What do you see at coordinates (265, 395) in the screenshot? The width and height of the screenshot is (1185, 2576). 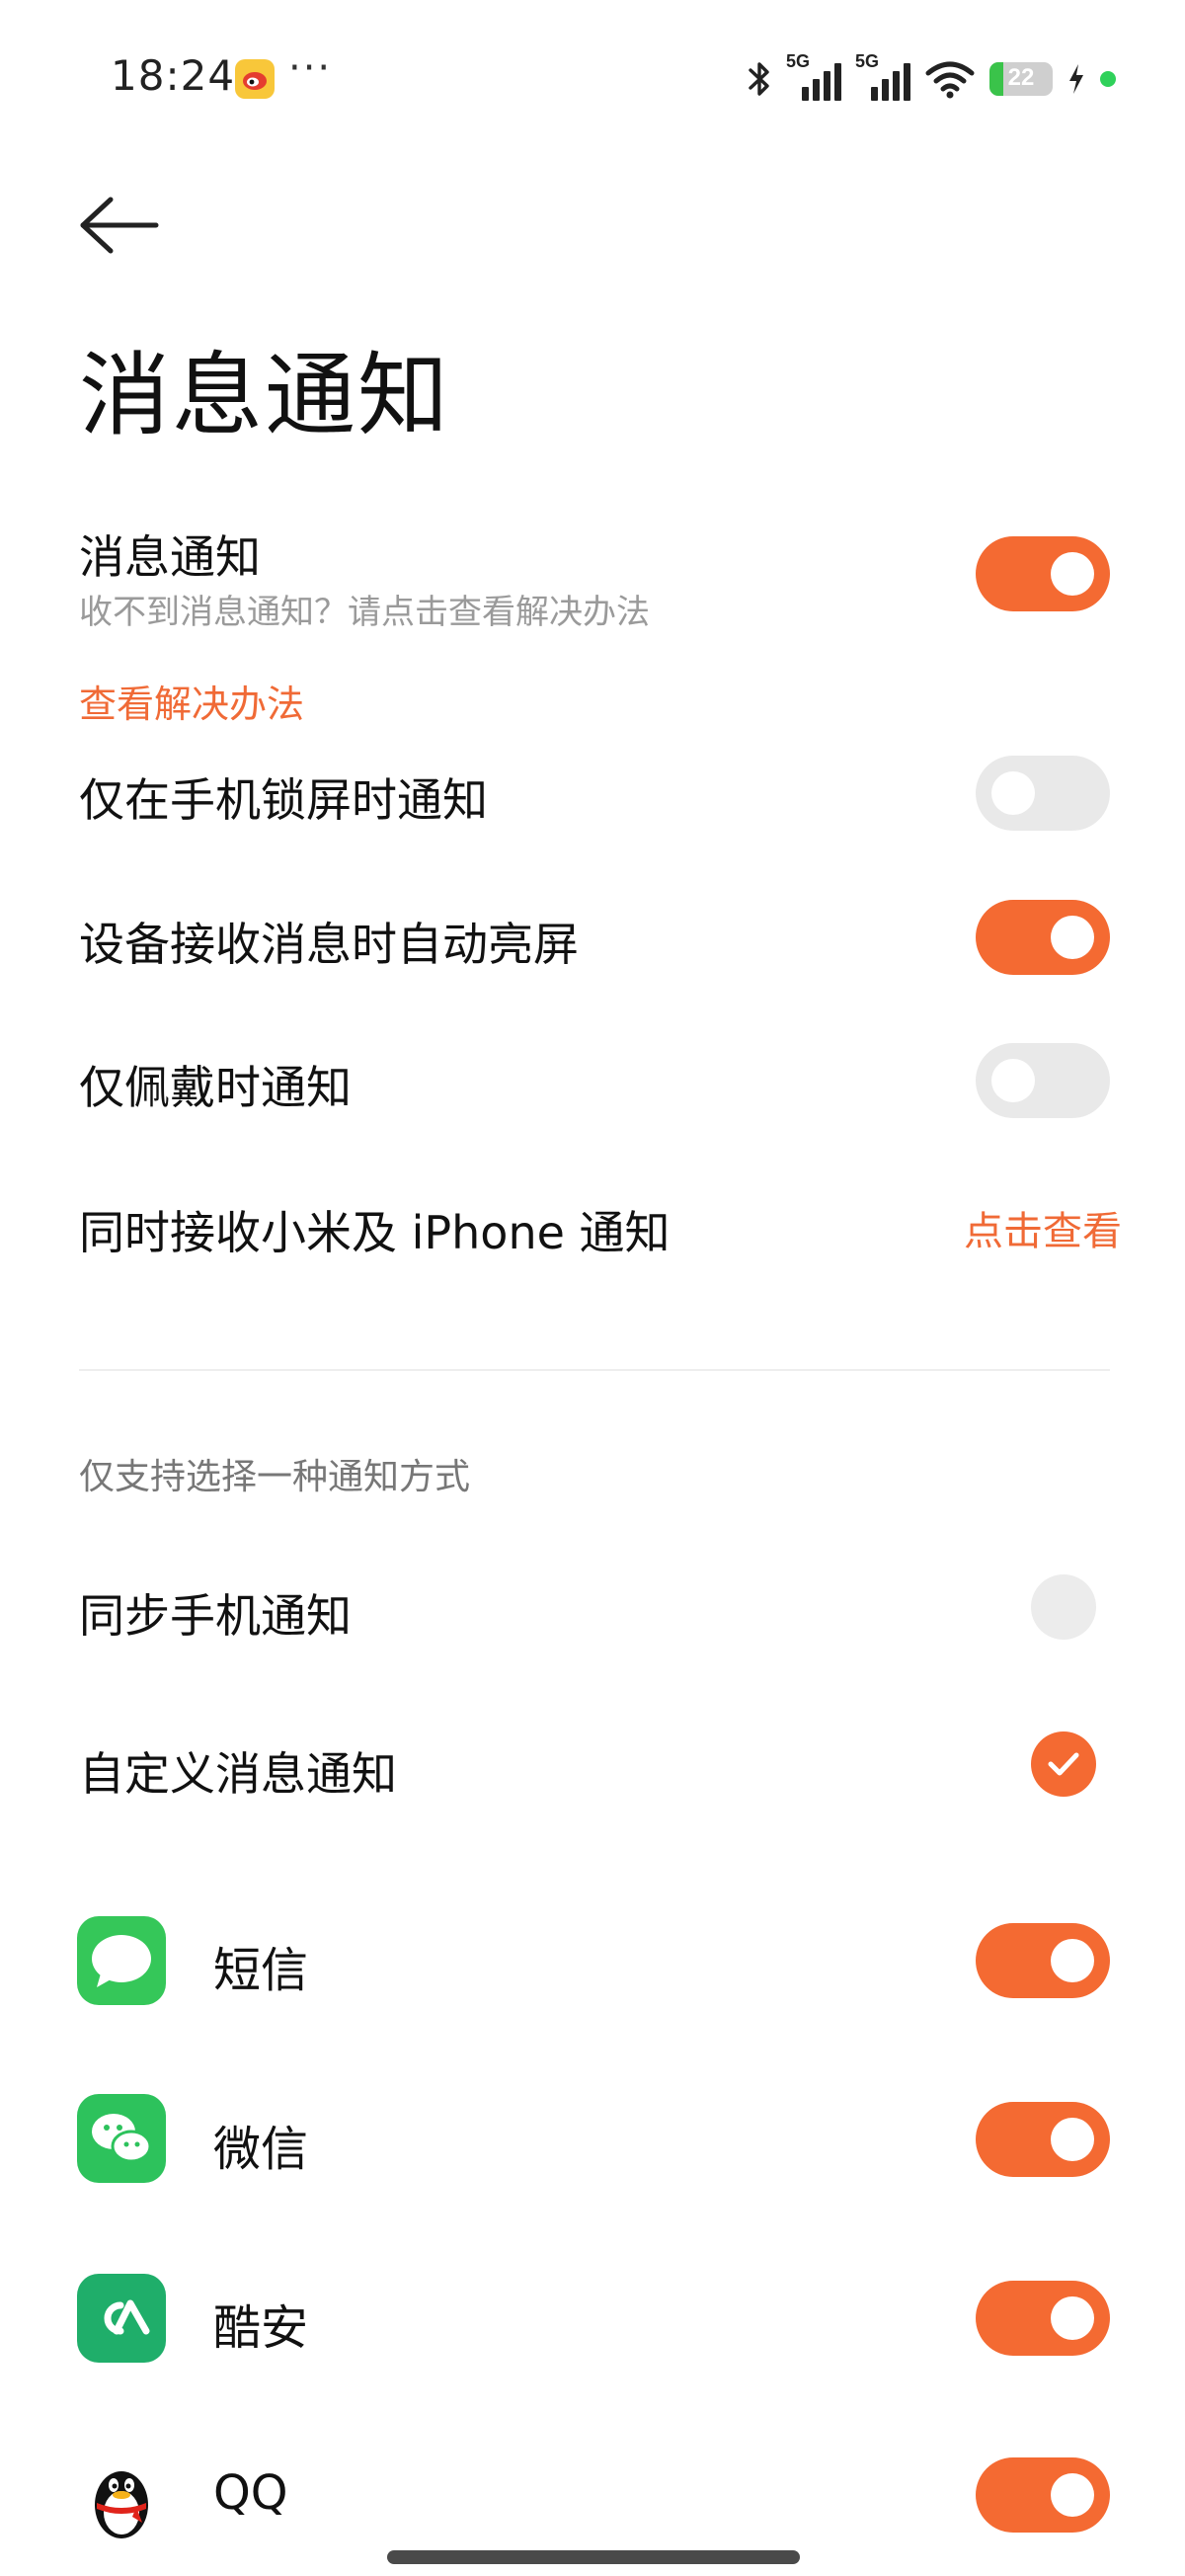 I see `page-title: 消息通知` at bounding box center [265, 395].